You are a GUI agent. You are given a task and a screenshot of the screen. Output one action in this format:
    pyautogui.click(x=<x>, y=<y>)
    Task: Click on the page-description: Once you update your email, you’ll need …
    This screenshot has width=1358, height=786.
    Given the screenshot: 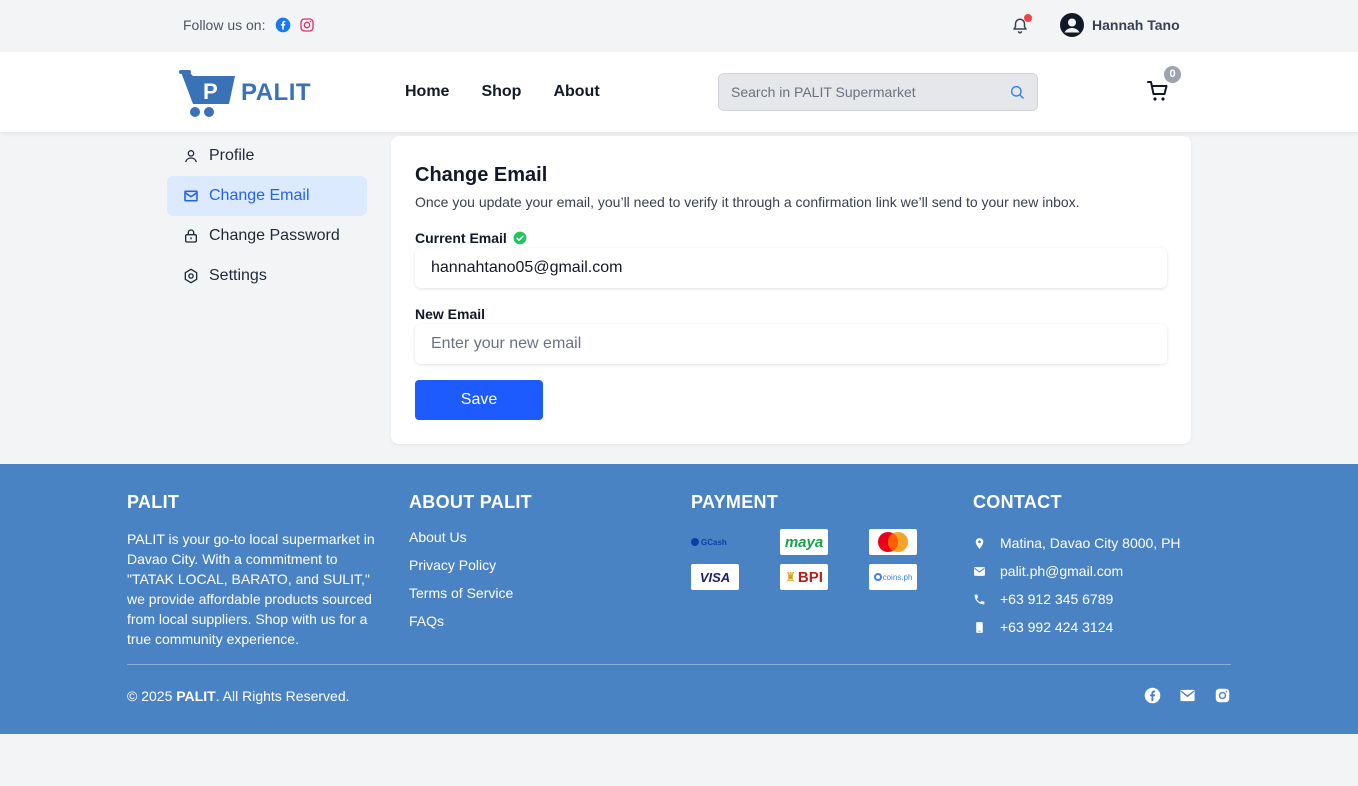 What is the action you would take?
    pyautogui.click(x=747, y=202)
    